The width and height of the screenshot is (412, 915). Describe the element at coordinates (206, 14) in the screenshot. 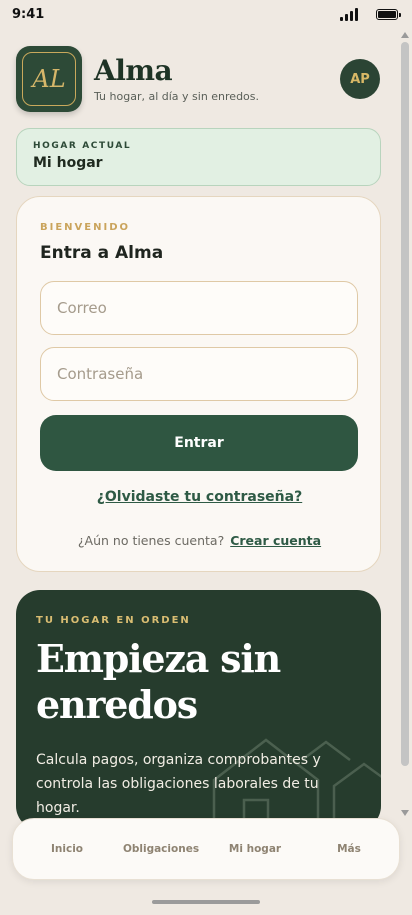

I see `status-bar: 9:41` at that location.